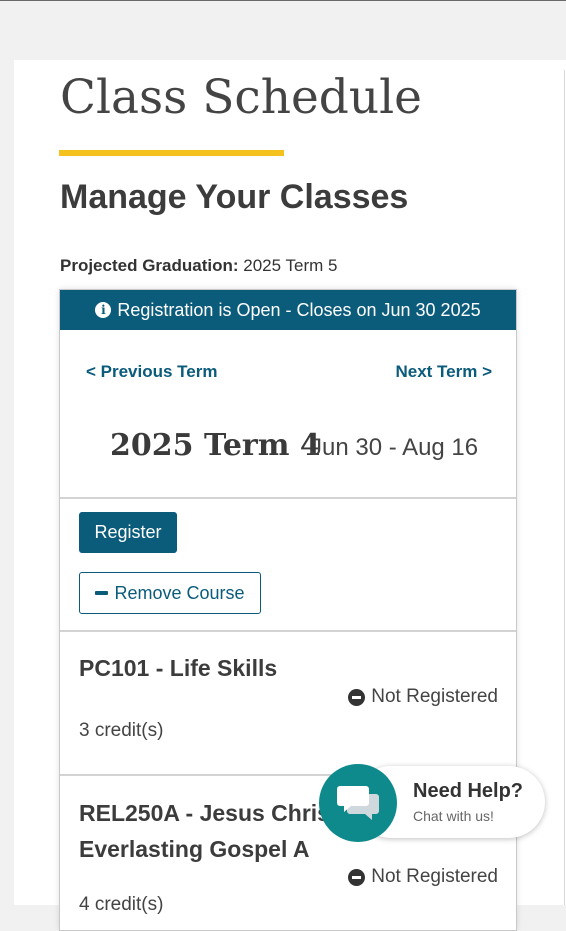 This screenshot has width=566, height=931. Describe the element at coordinates (394, 447) in the screenshot. I see `term-dates: Jun 30 - Aug 16` at that location.